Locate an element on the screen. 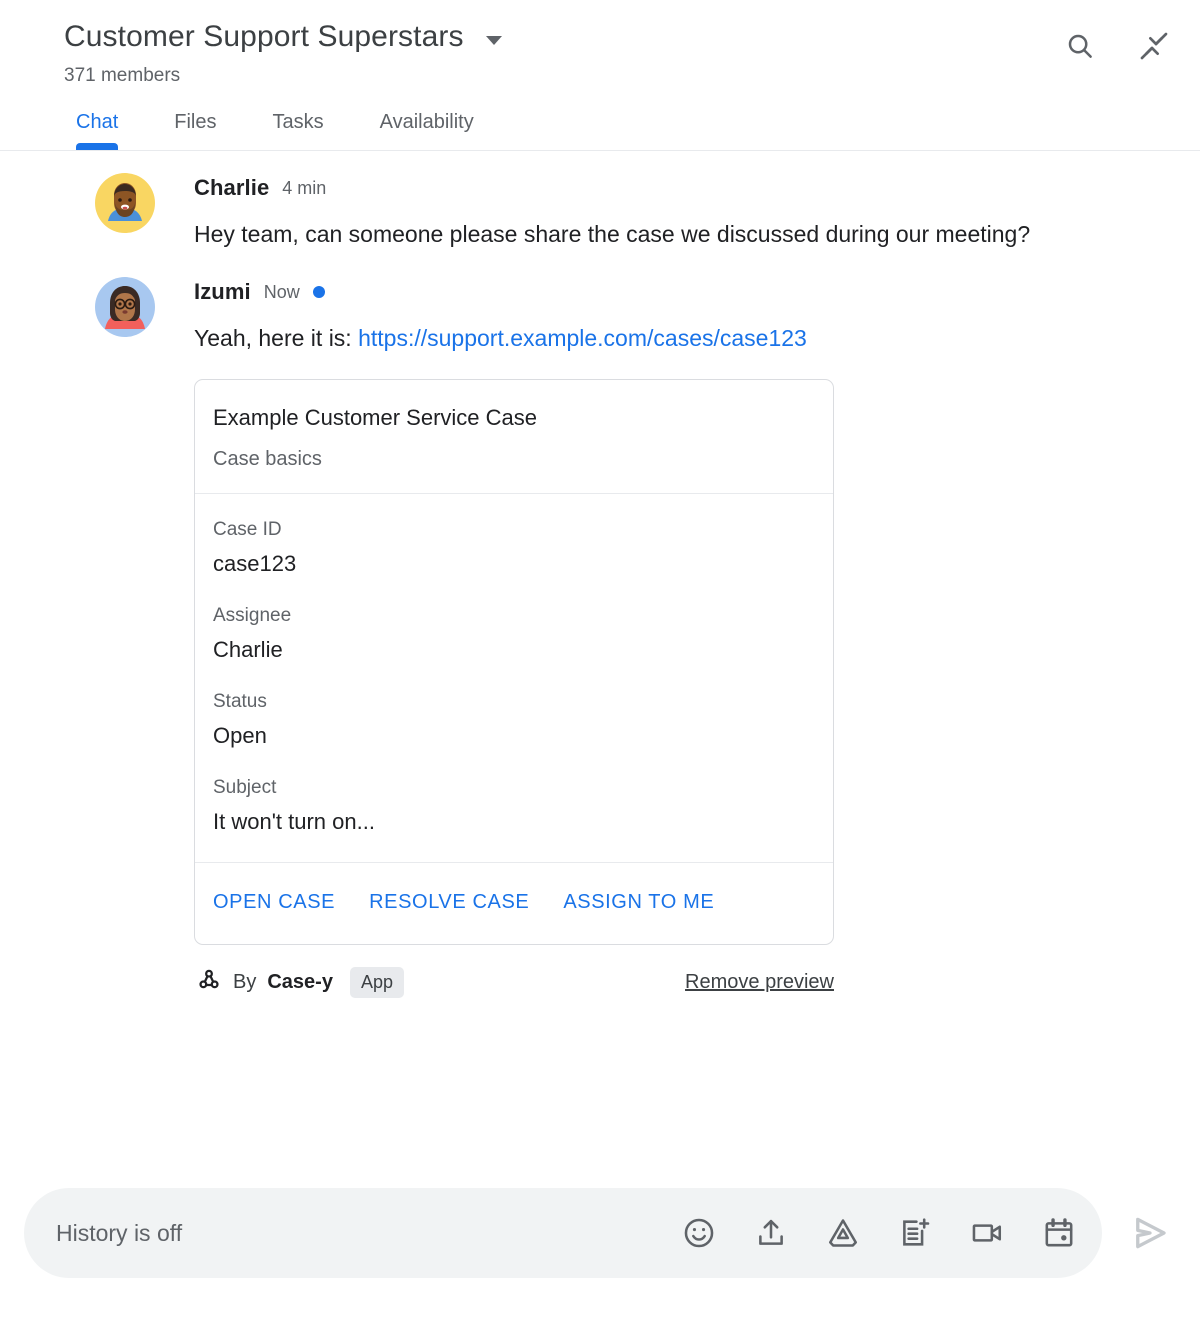  message-text-prefix: Yeah, here it is: is located at coordinates (276, 338).